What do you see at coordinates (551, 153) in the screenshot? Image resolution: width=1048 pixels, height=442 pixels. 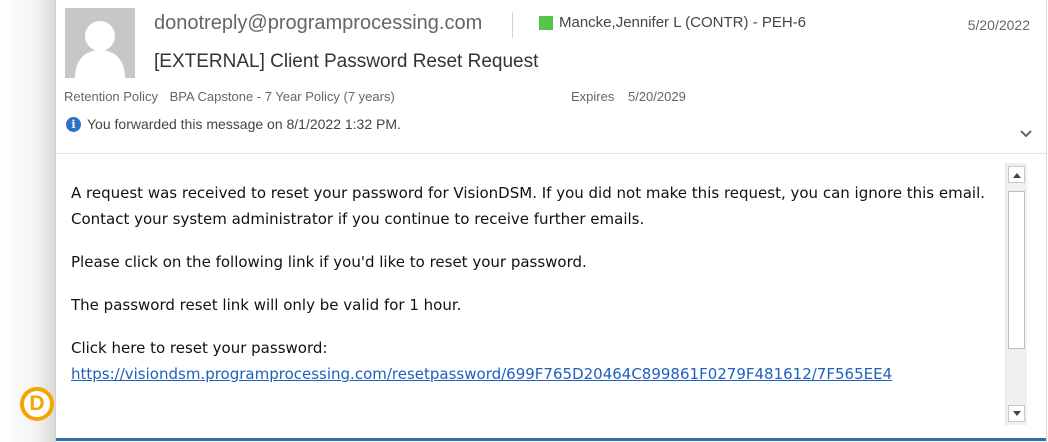 I see `header-separator` at bounding box center [551, 153].